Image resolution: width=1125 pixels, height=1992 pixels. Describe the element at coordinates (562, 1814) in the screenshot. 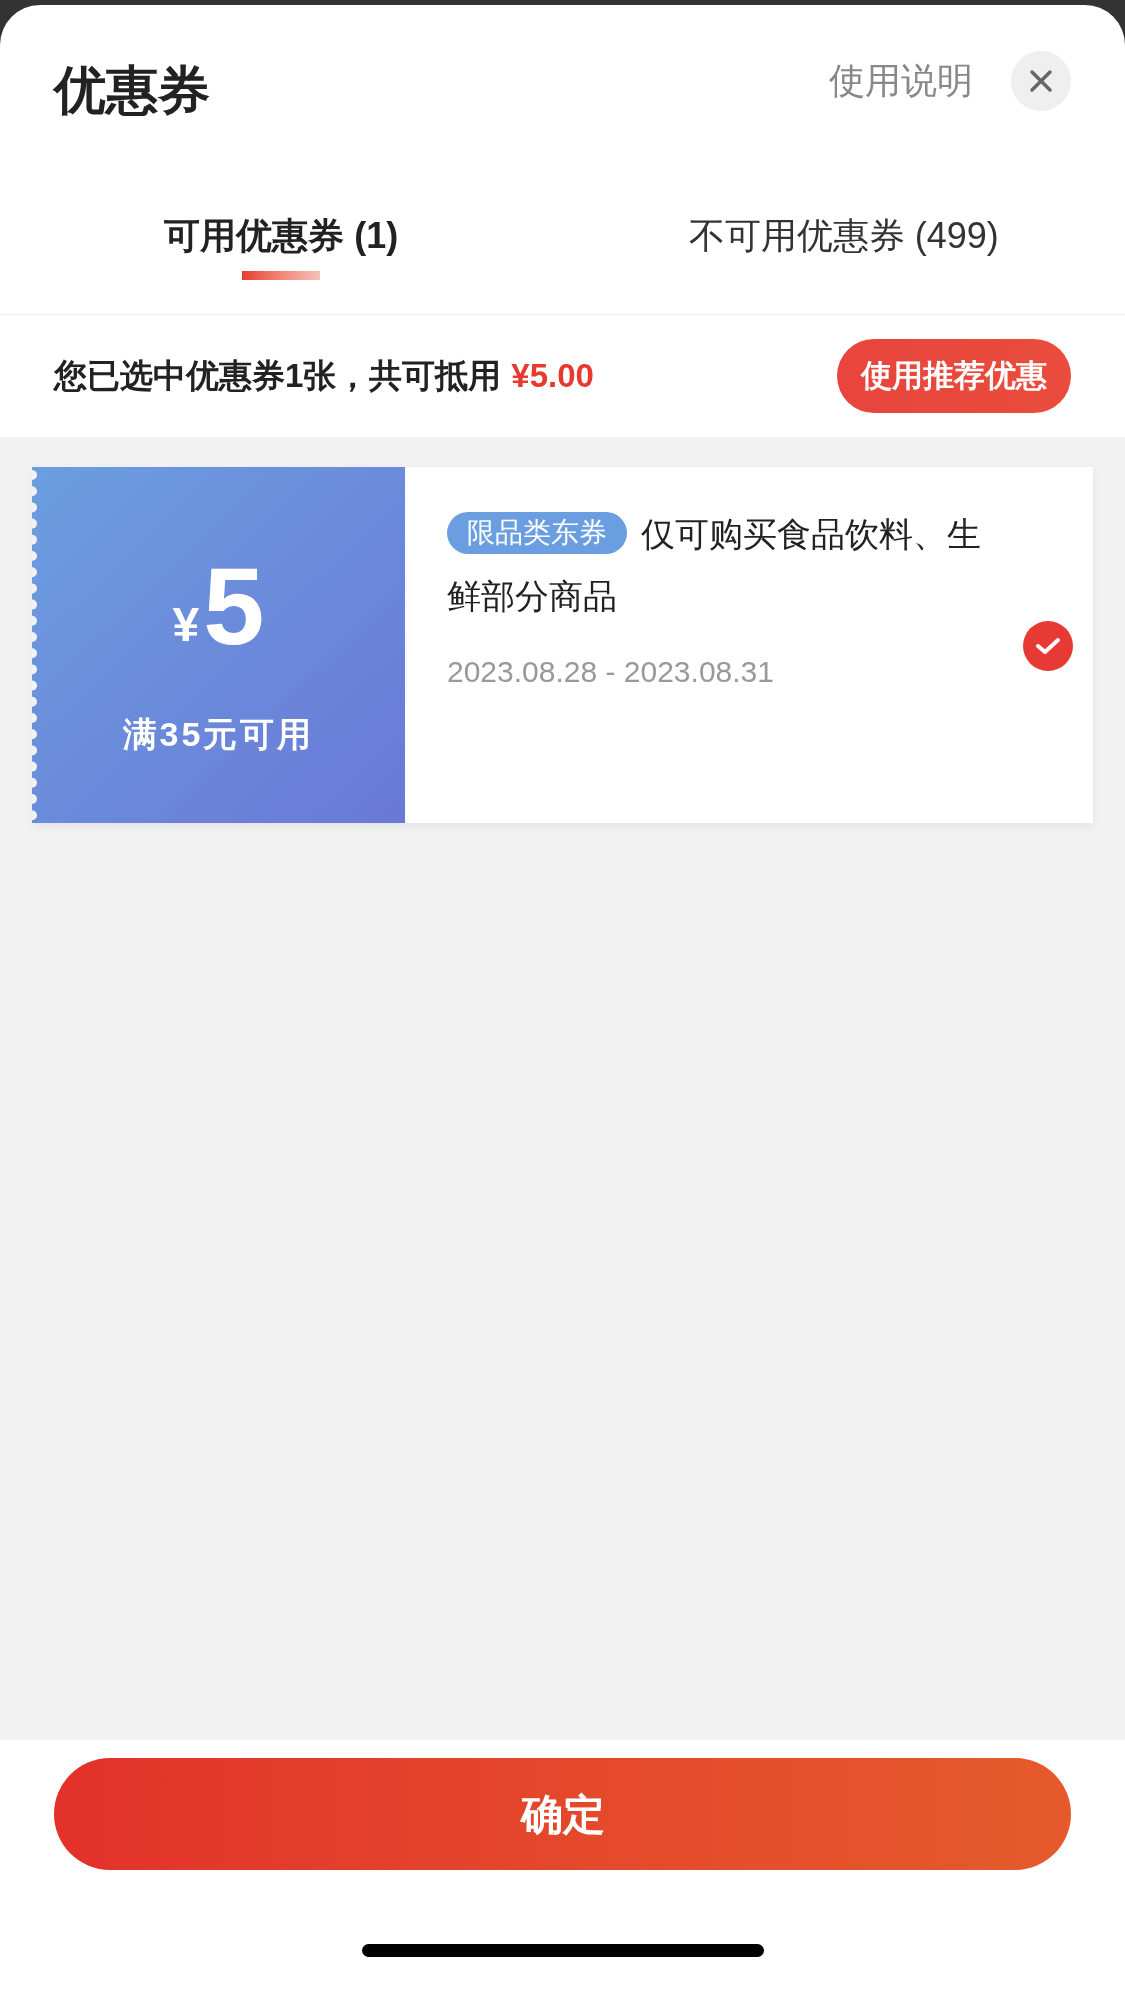

I see `confirm-button: 确定` at that location.